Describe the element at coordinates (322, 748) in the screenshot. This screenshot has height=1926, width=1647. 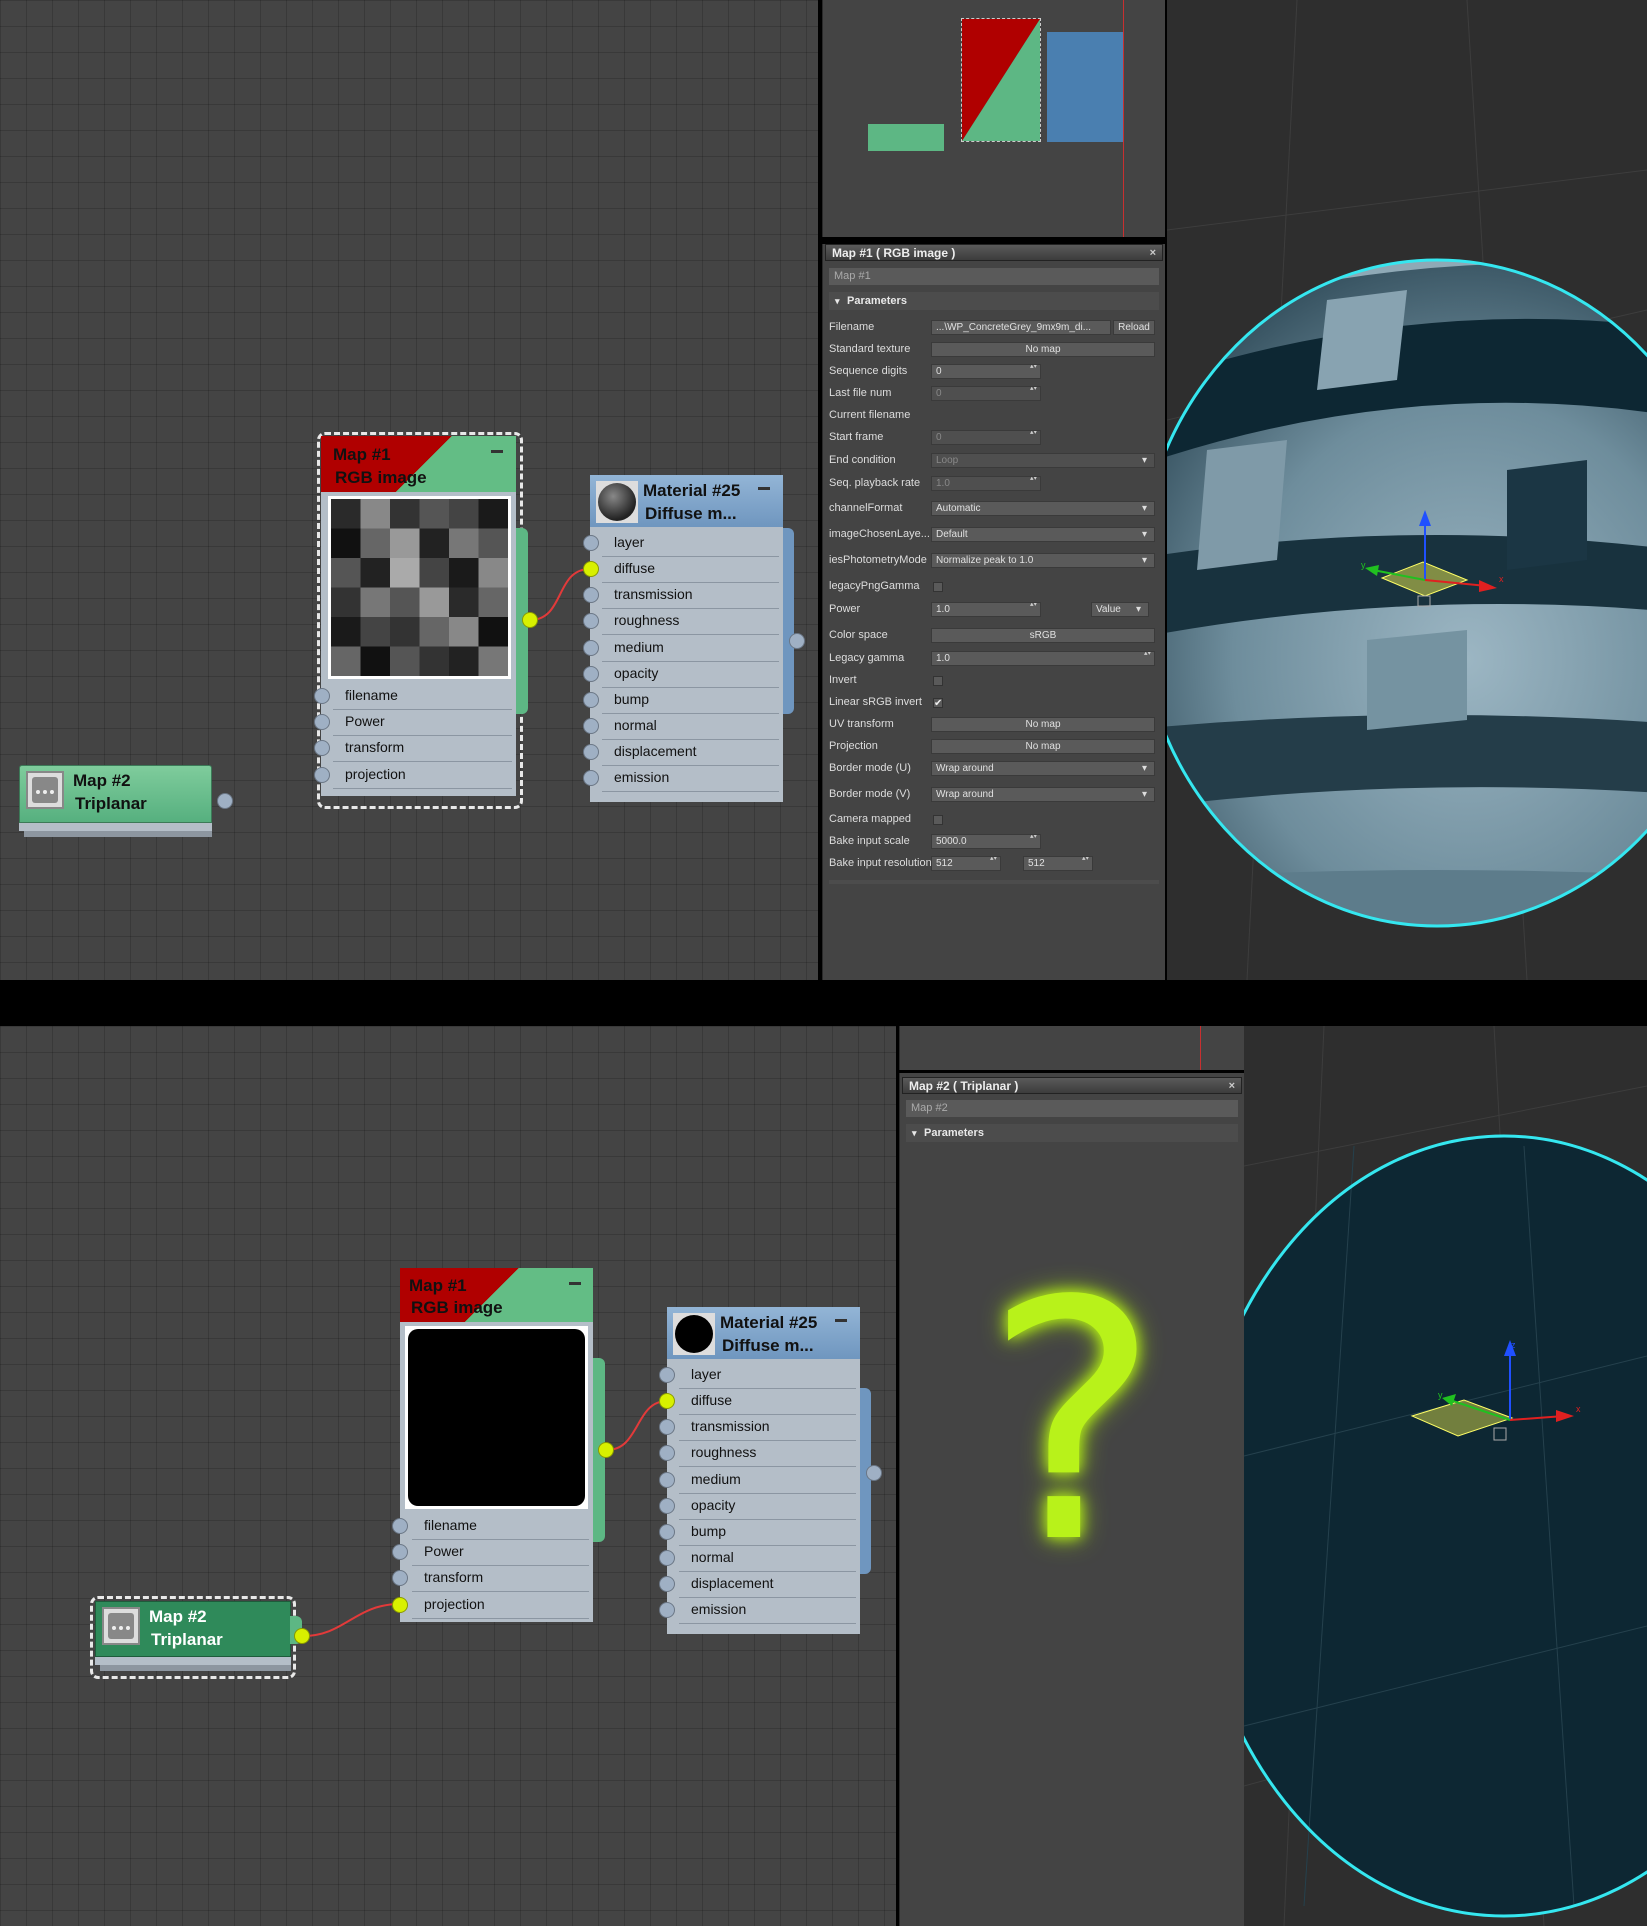
I see `top-map1-socket-transform` at that location.